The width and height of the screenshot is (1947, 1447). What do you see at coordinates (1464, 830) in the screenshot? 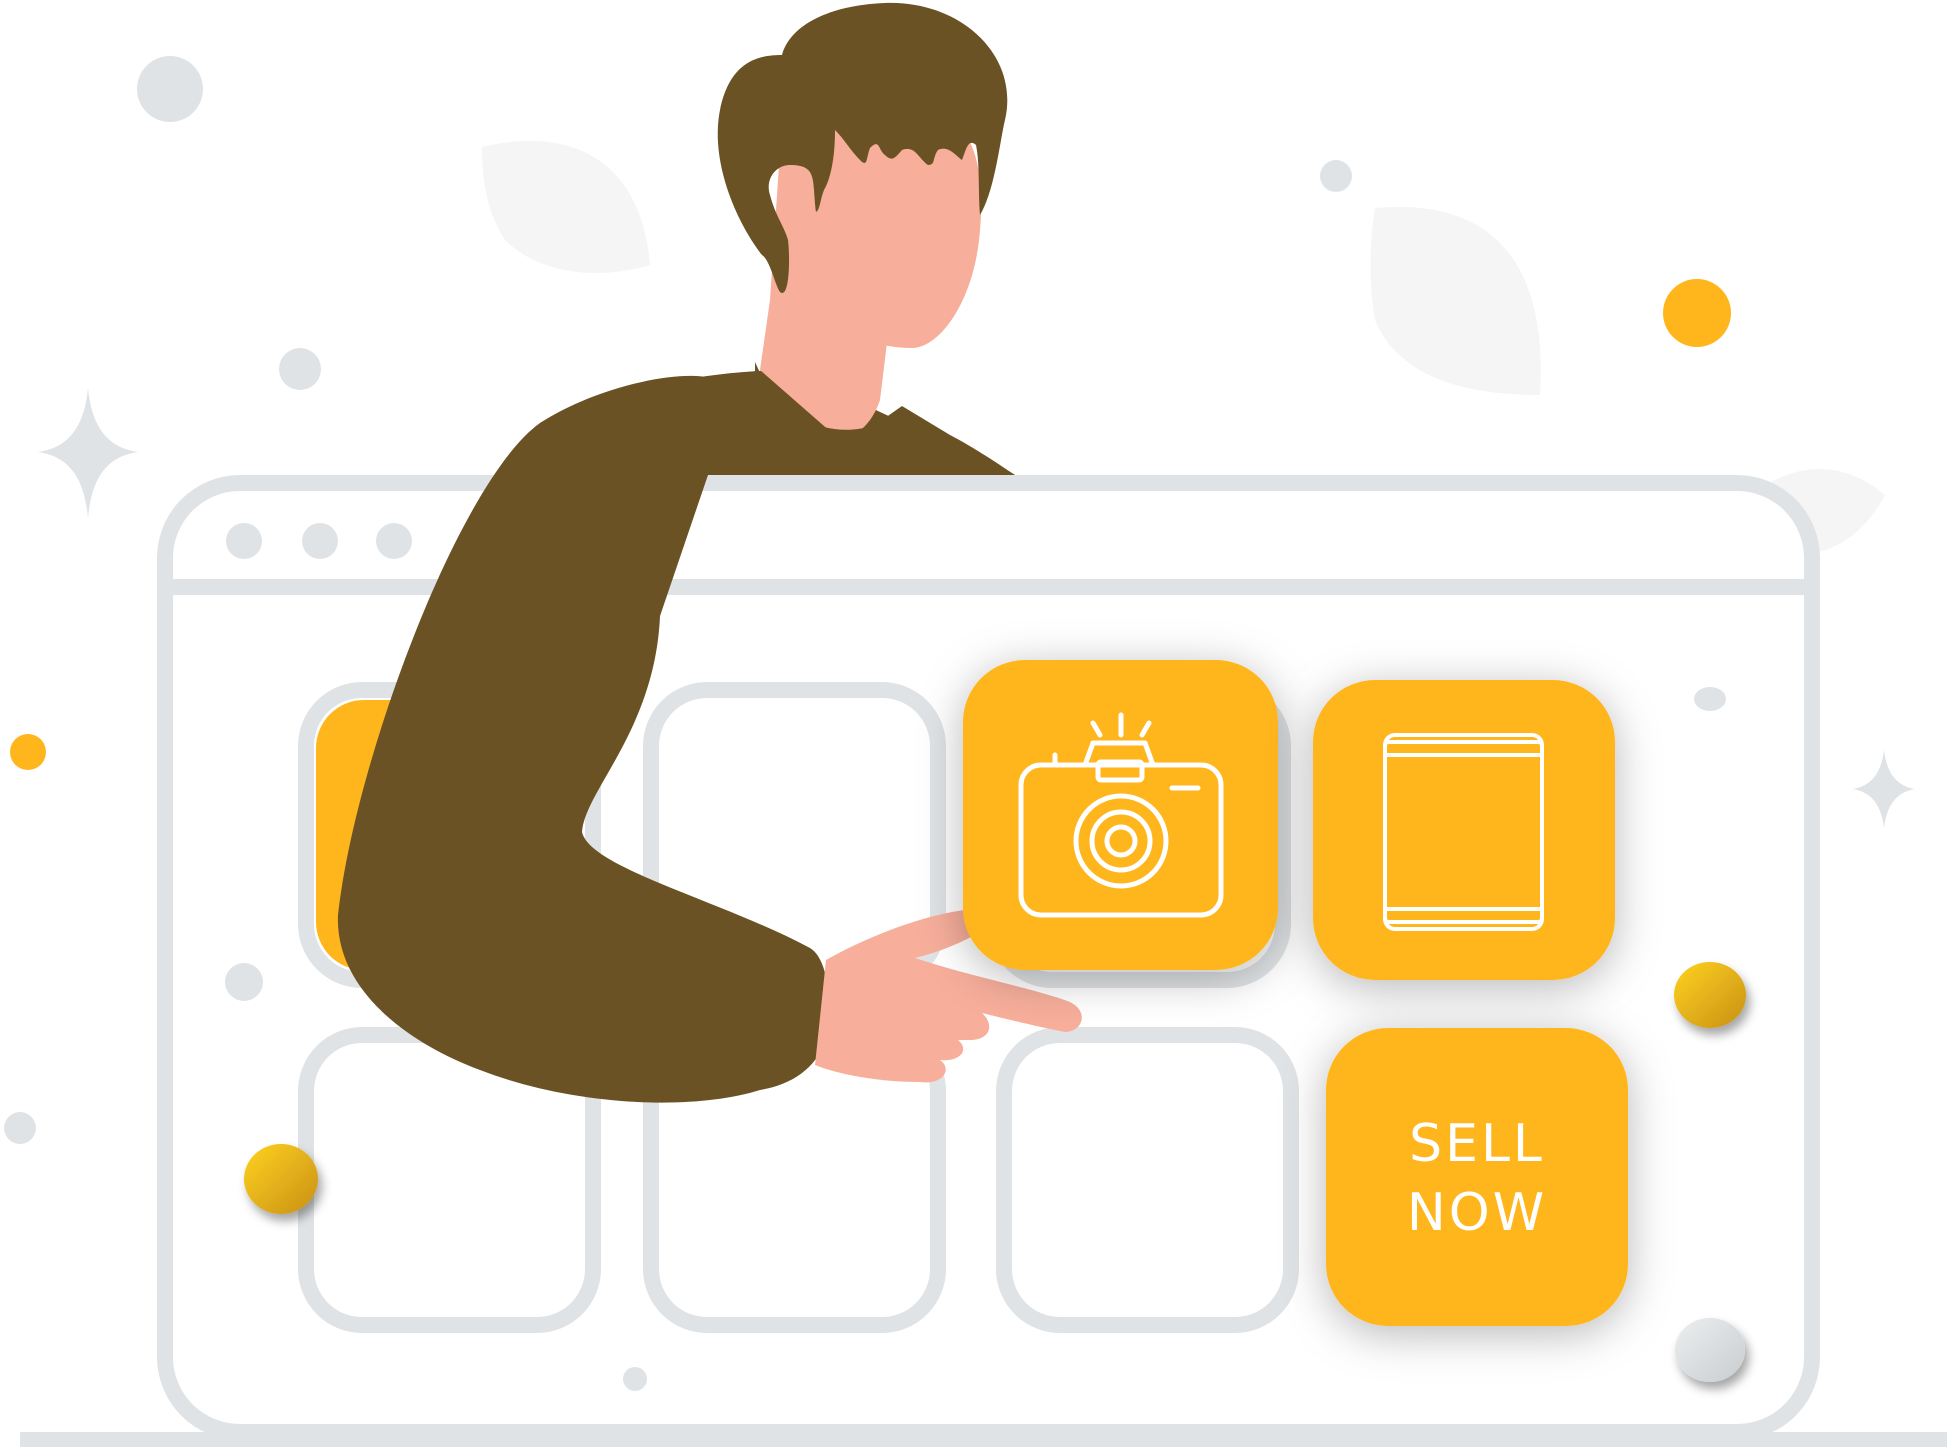
I see `tablet-tile` at bounding box center [1464, 830].